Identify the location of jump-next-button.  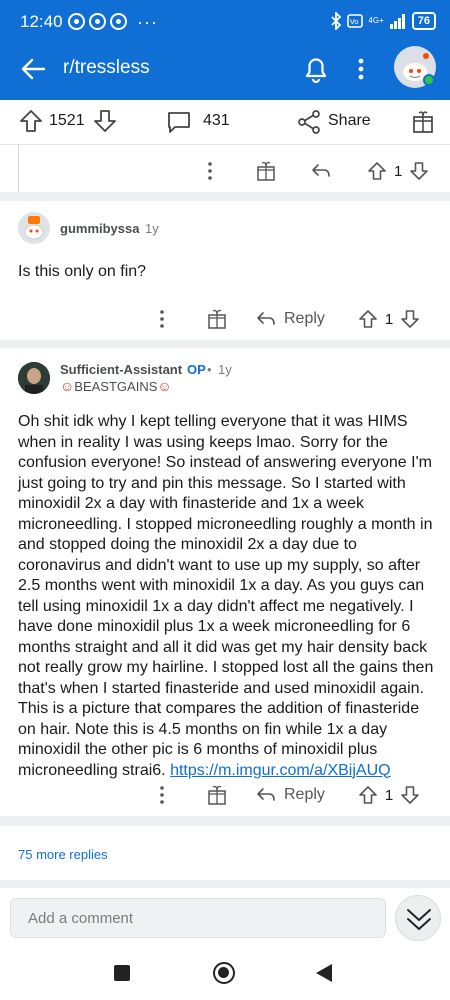
(418, 918).